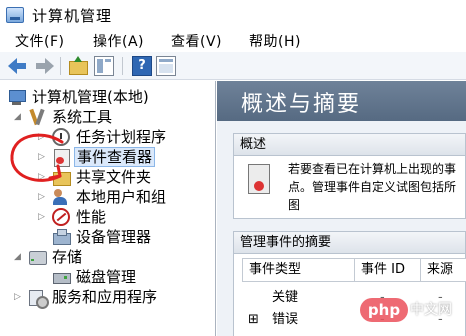 This screenshot has width=466, height=336. I want to click on menu-view: 查看(V), so click(196, 41).